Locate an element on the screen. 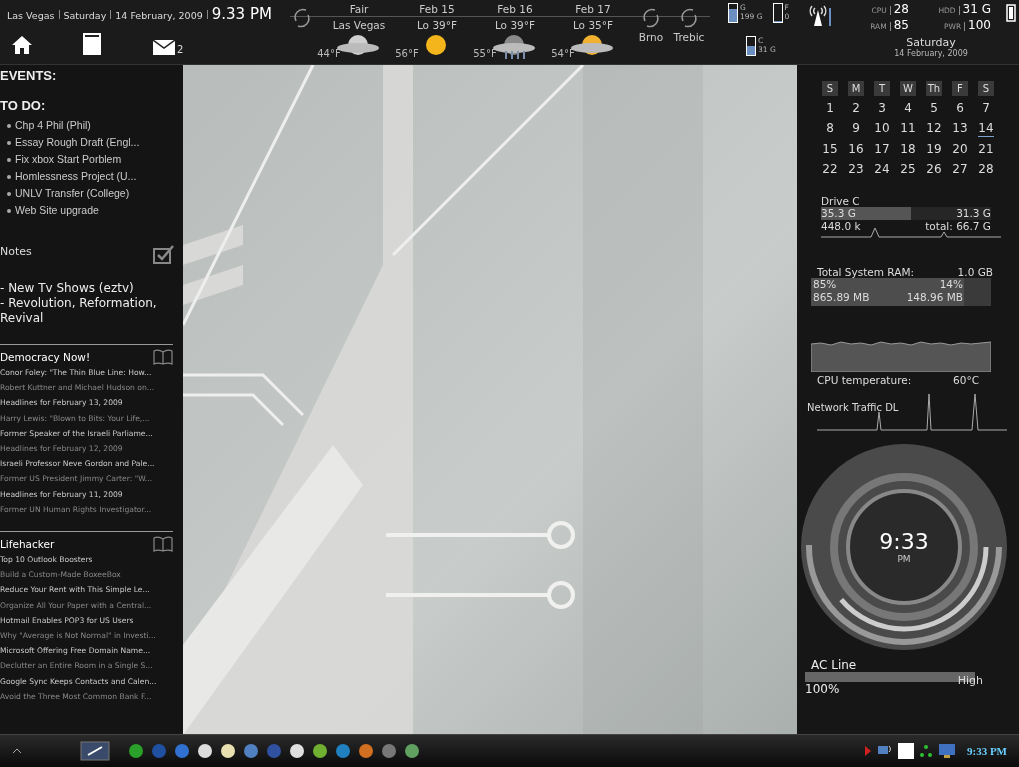 This screenshot has height=767, width=1019. ram-used: 865.89 MB is located at coordinates (841, 297).